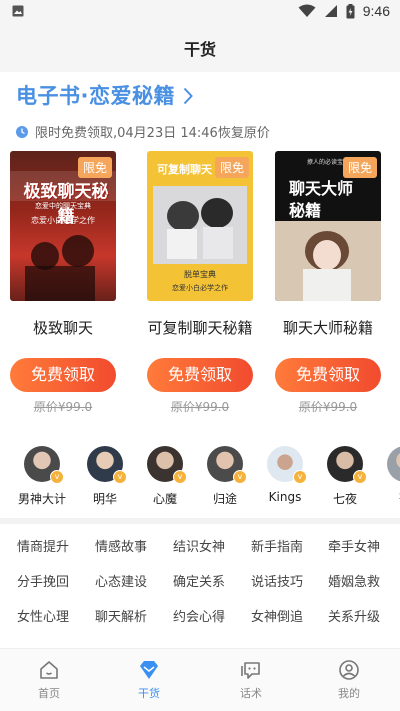 This screenshot has width=400, height=711. What do you see at coordinates (350, 10) in the screenshot?
I see `battery-icon` at bounding box center [350, 10].